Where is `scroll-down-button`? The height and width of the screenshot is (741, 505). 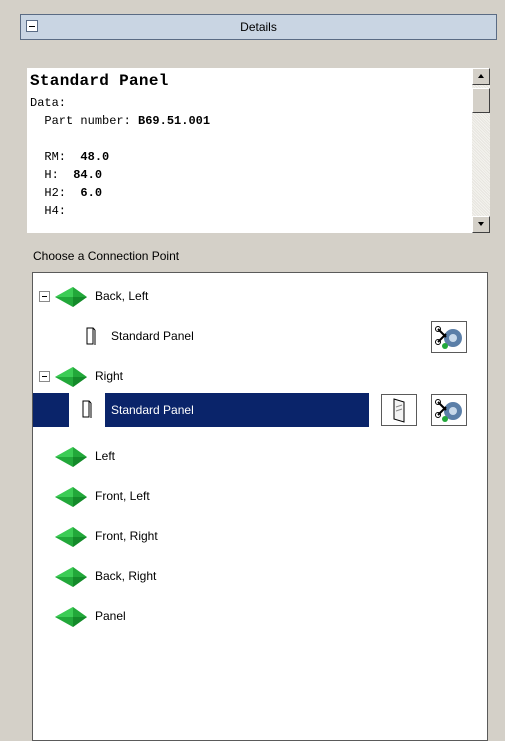
scroll-down-button is located at coordinates (481, 224).